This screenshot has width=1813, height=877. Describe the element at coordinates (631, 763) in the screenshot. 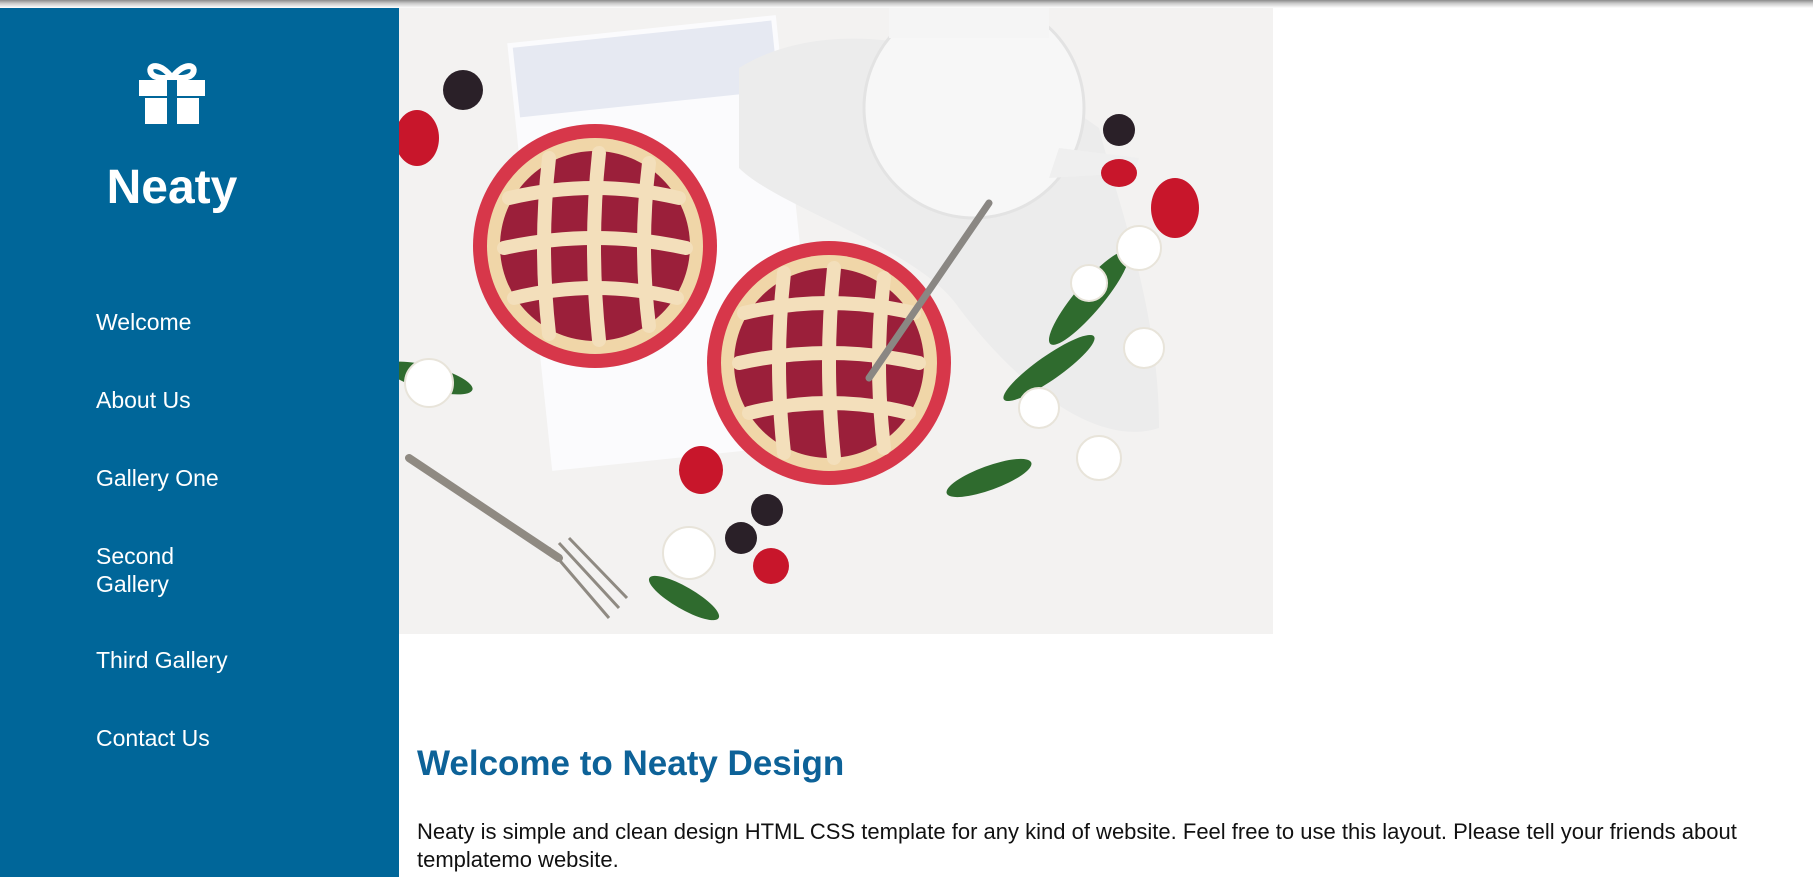

I see `welcome-heading: Welcome to Neaty Design` at that location.